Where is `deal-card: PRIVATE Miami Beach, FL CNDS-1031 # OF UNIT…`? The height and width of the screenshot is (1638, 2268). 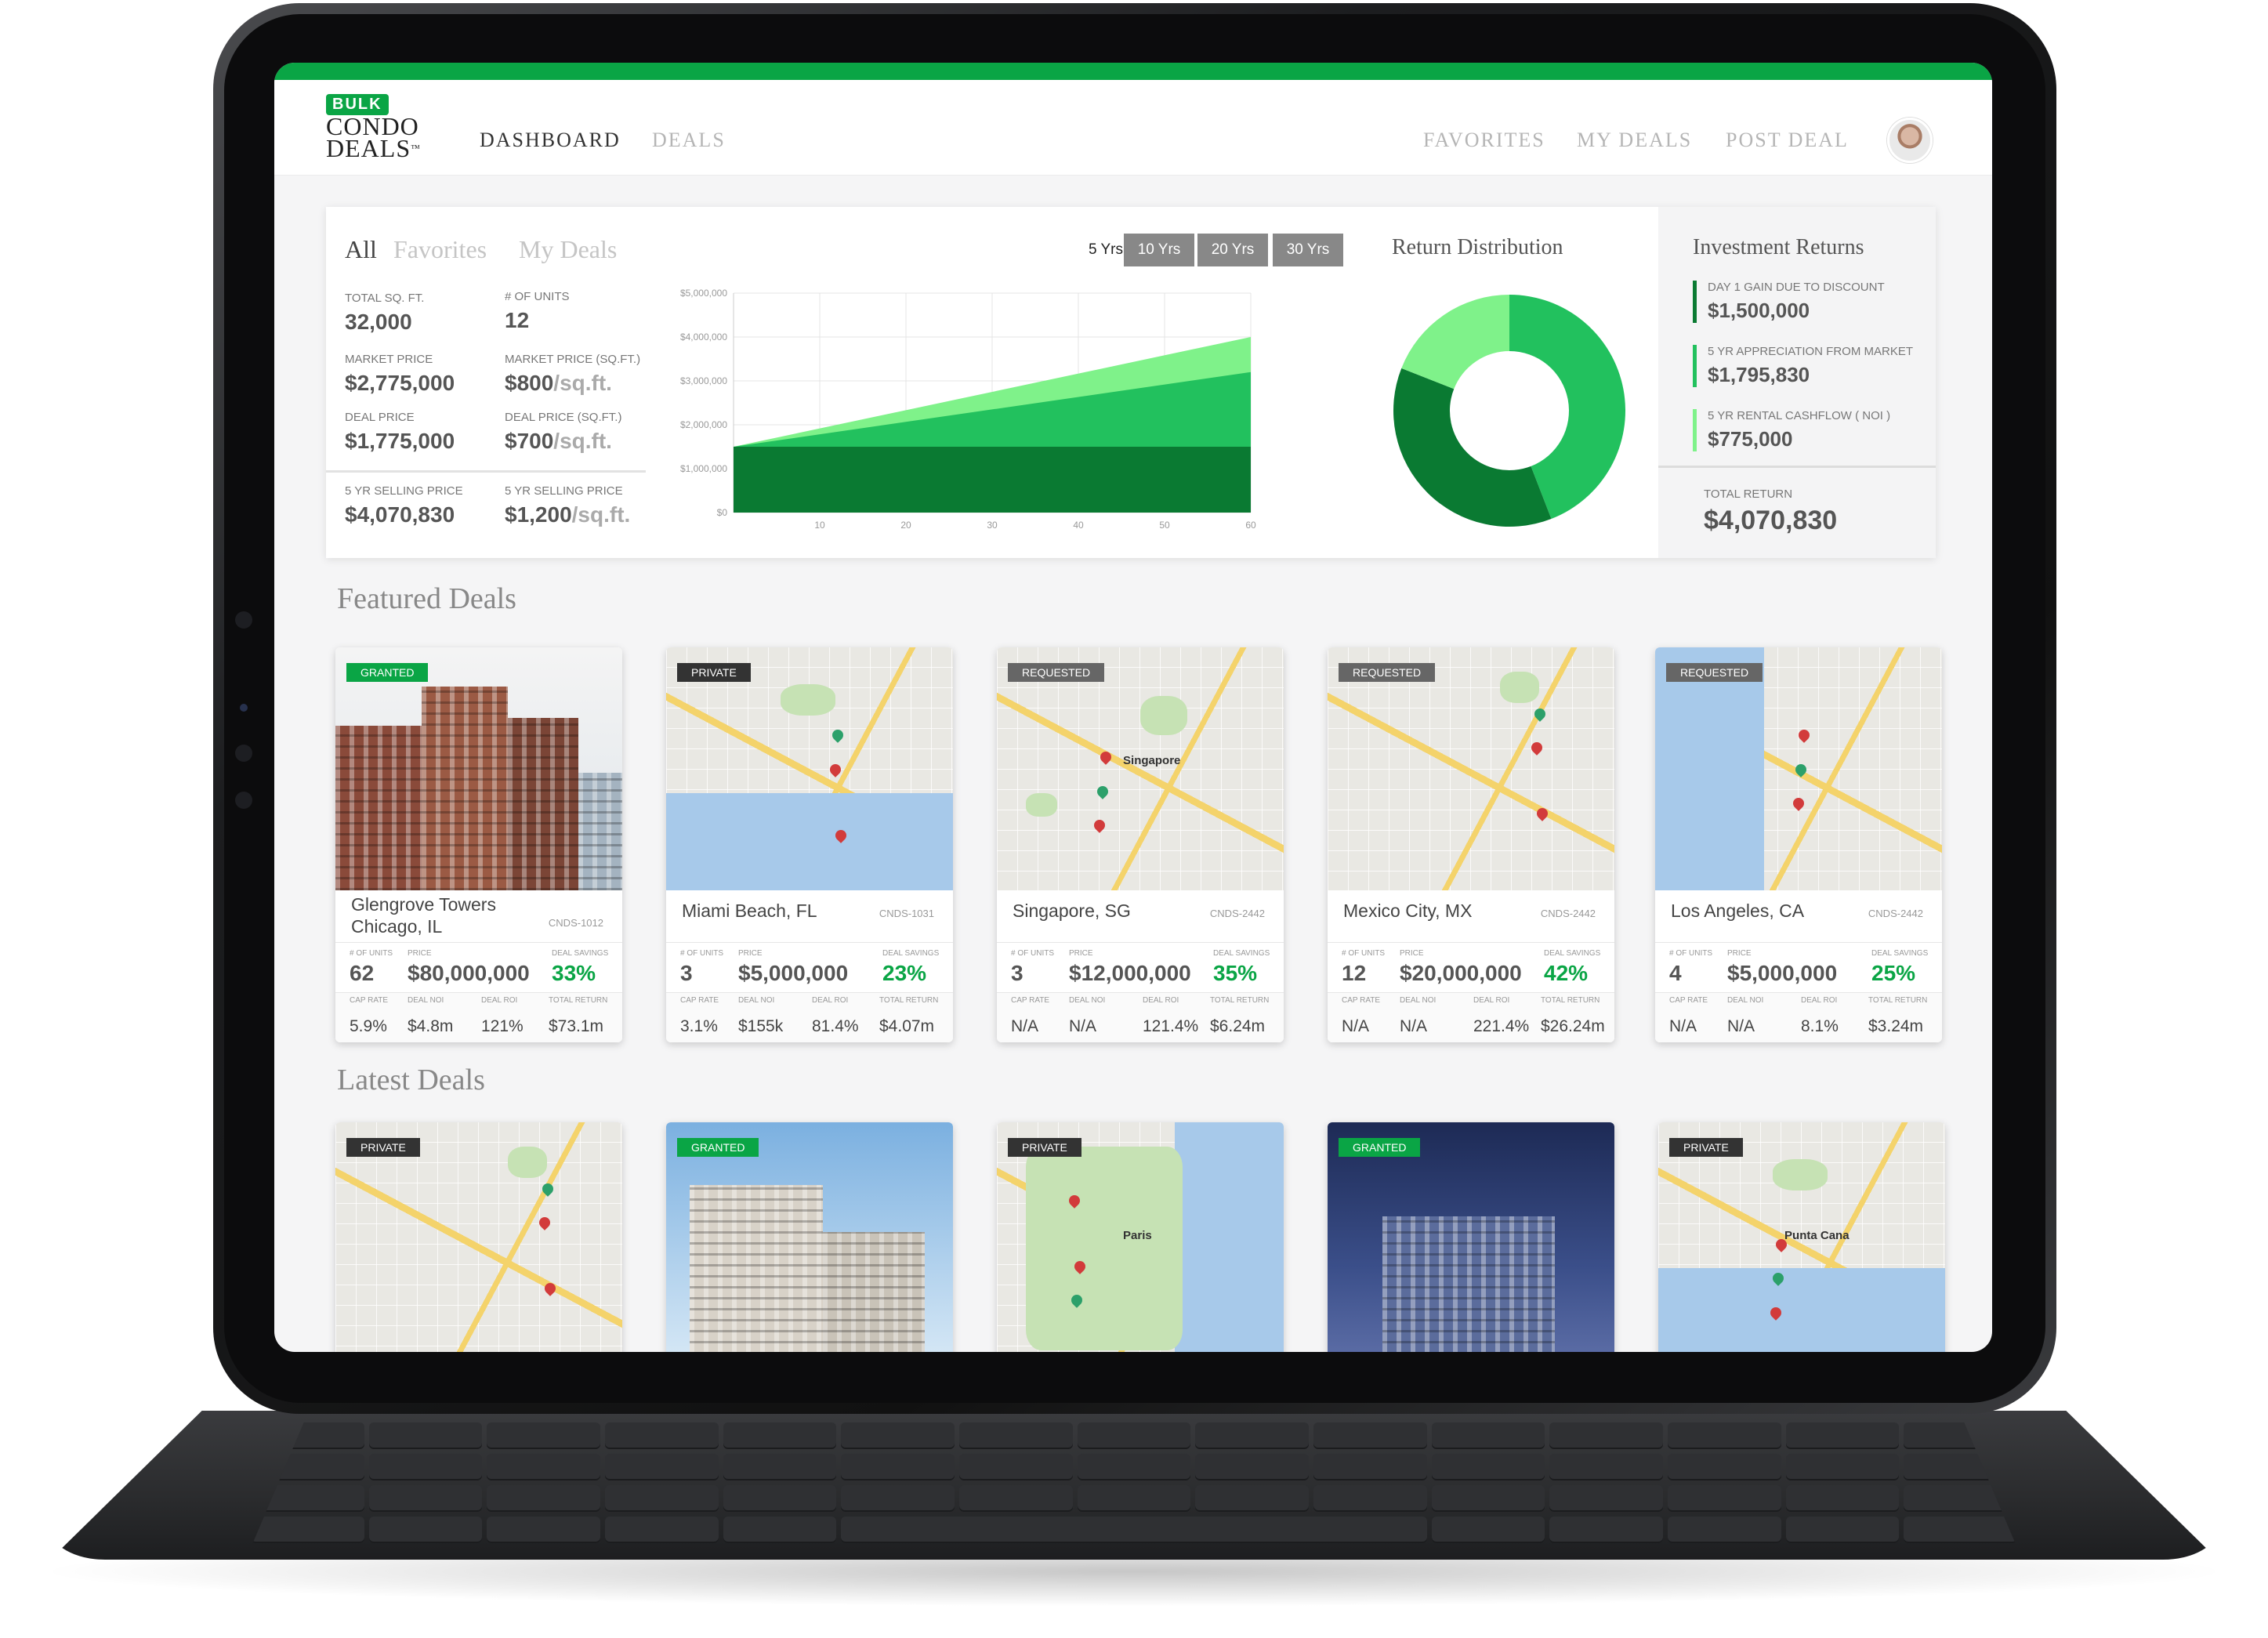
deal-card: PRIVATE Miami Beach, FL CNDS-1031 # OF UNIT… is located at coordinates (809, 844).